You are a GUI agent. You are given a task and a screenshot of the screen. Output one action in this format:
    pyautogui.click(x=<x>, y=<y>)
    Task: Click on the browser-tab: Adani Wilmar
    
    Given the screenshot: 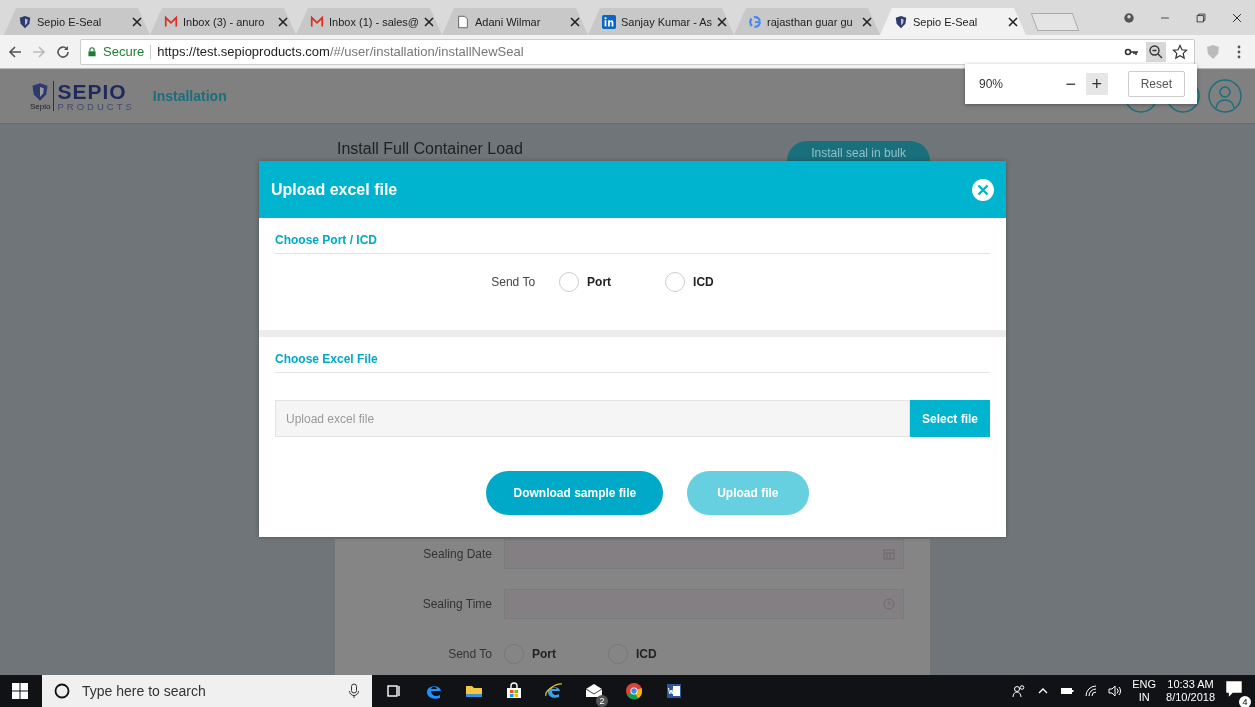 What is the action you would take?
    pyautogui.click(x=515, y=21)
    